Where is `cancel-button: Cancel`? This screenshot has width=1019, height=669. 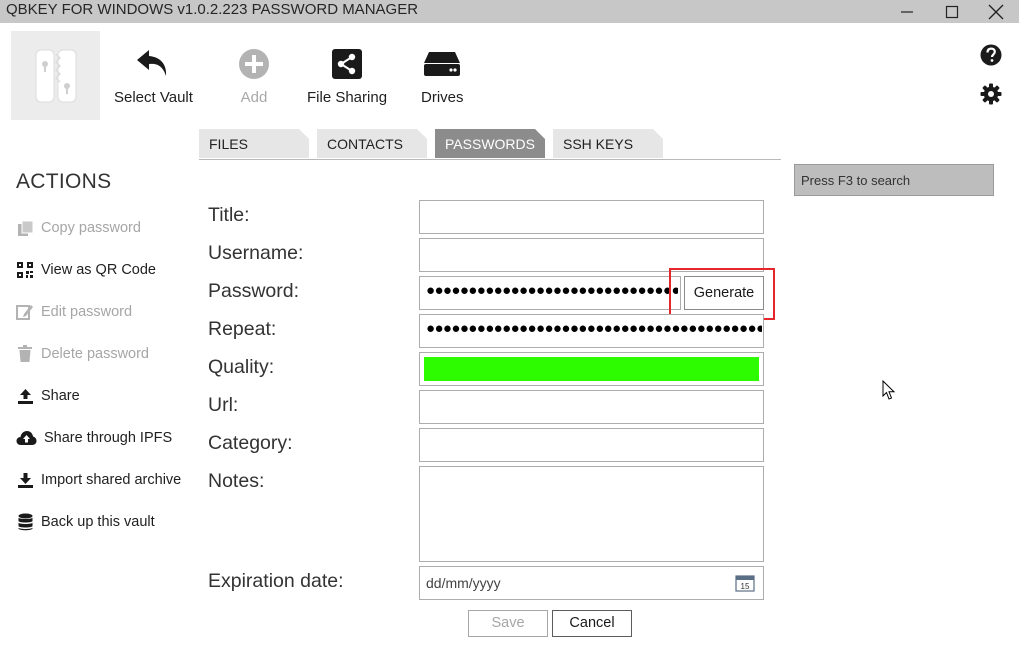
cancel-button: Cancel is located at coordinates (592, 623).